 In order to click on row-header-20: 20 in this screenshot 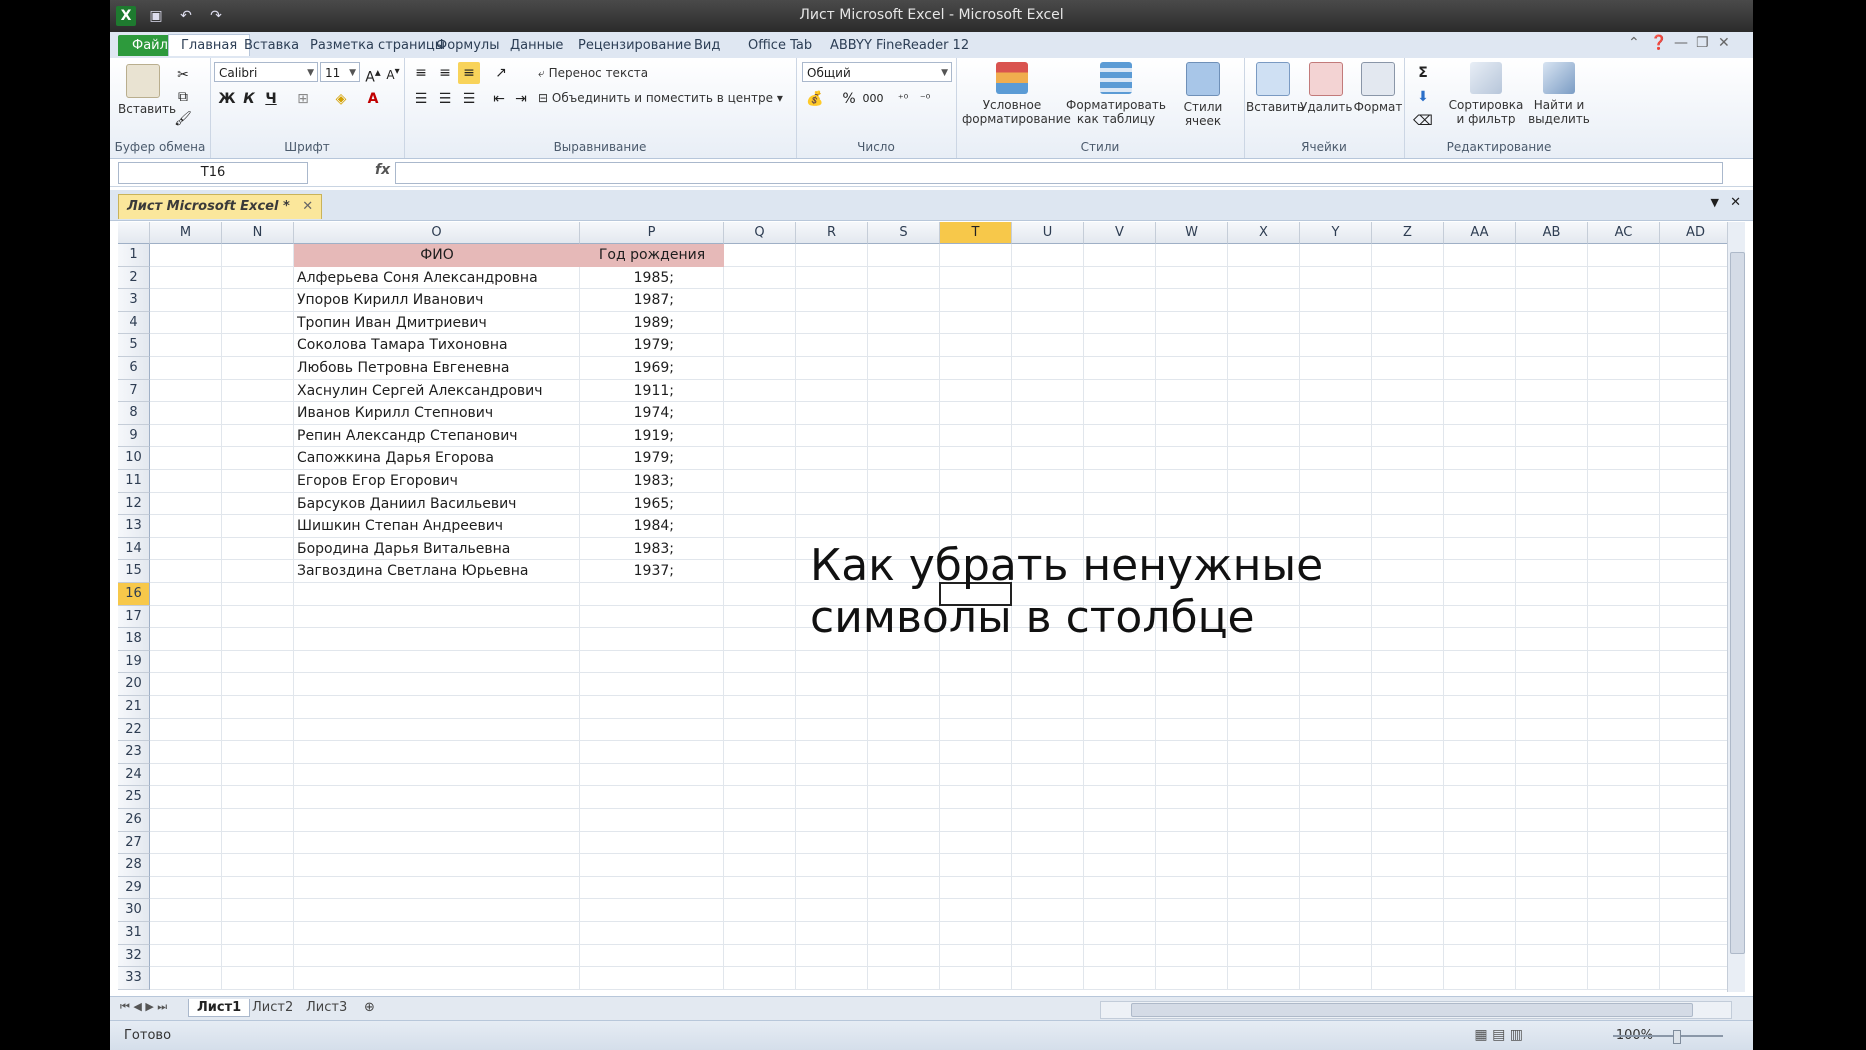, I will do `click(134, 684)`.